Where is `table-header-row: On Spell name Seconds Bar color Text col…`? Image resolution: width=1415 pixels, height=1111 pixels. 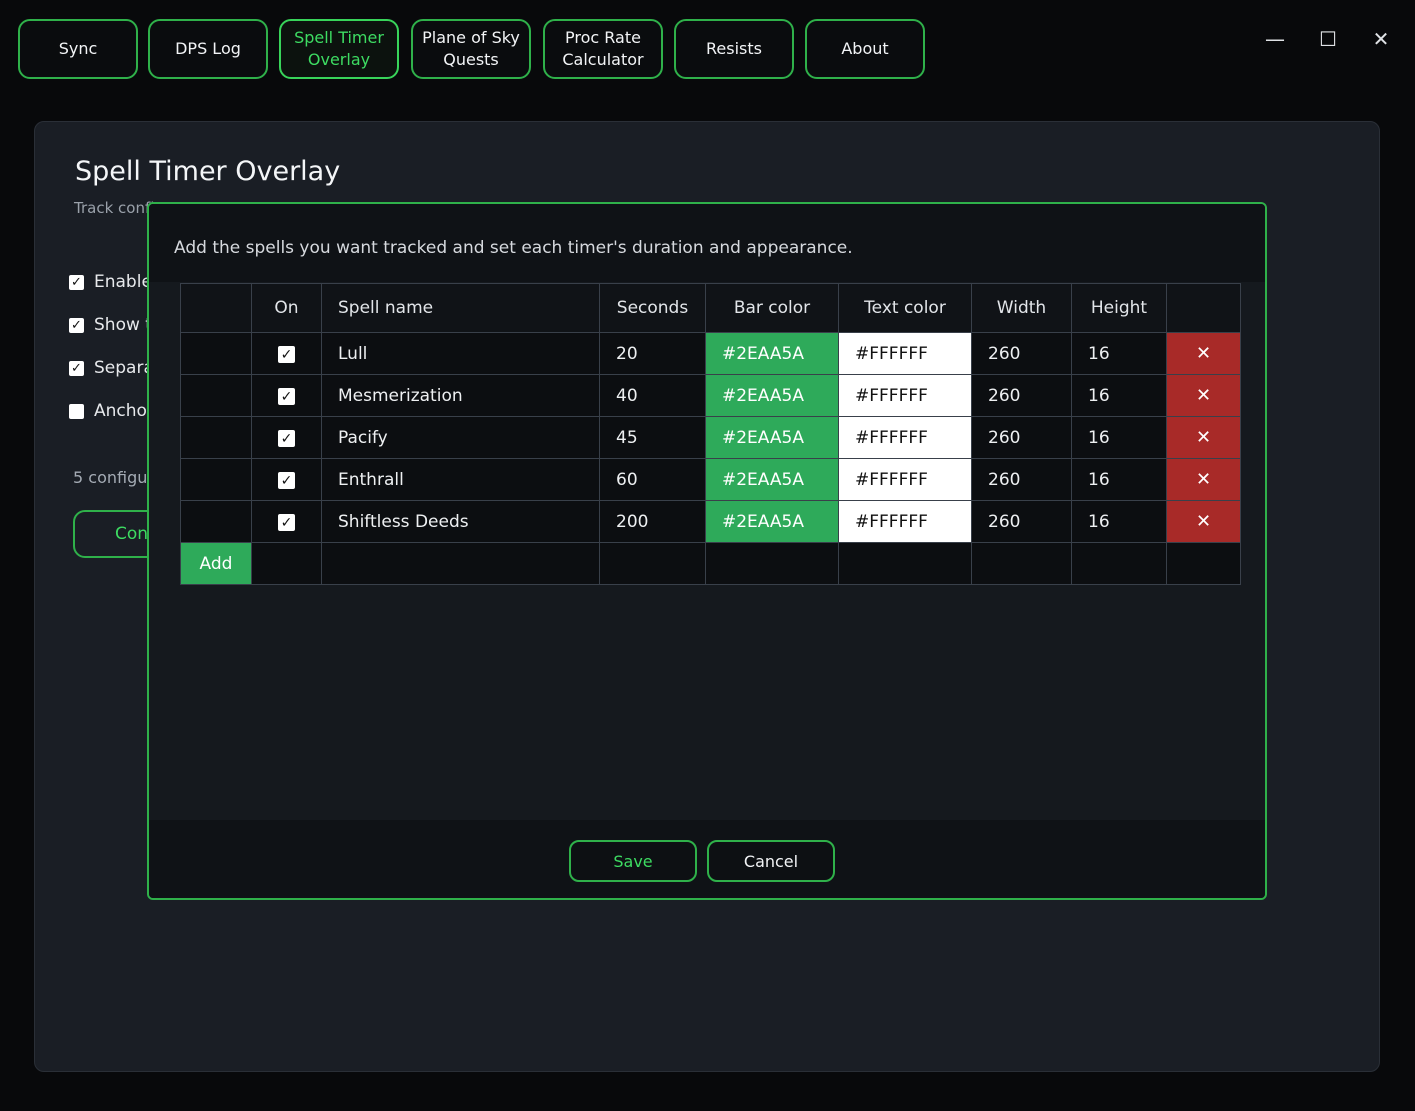 table-header-row: On Spell name Seconds Bar color Text col… is located at coordinates (710, 308).